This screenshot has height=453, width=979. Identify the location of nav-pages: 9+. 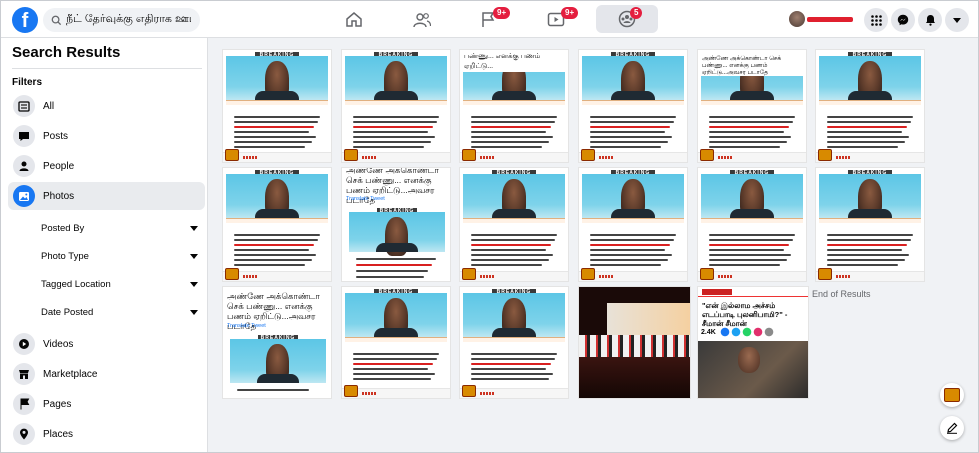
(488, 19).